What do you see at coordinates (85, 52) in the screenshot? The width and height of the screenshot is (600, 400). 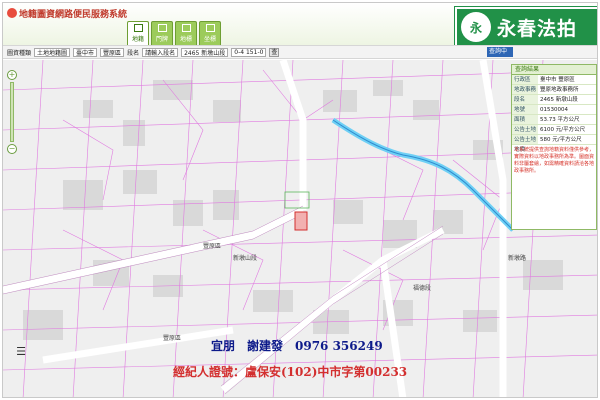 I see `city-select: 臺中市` at bounding box center [85, 52].